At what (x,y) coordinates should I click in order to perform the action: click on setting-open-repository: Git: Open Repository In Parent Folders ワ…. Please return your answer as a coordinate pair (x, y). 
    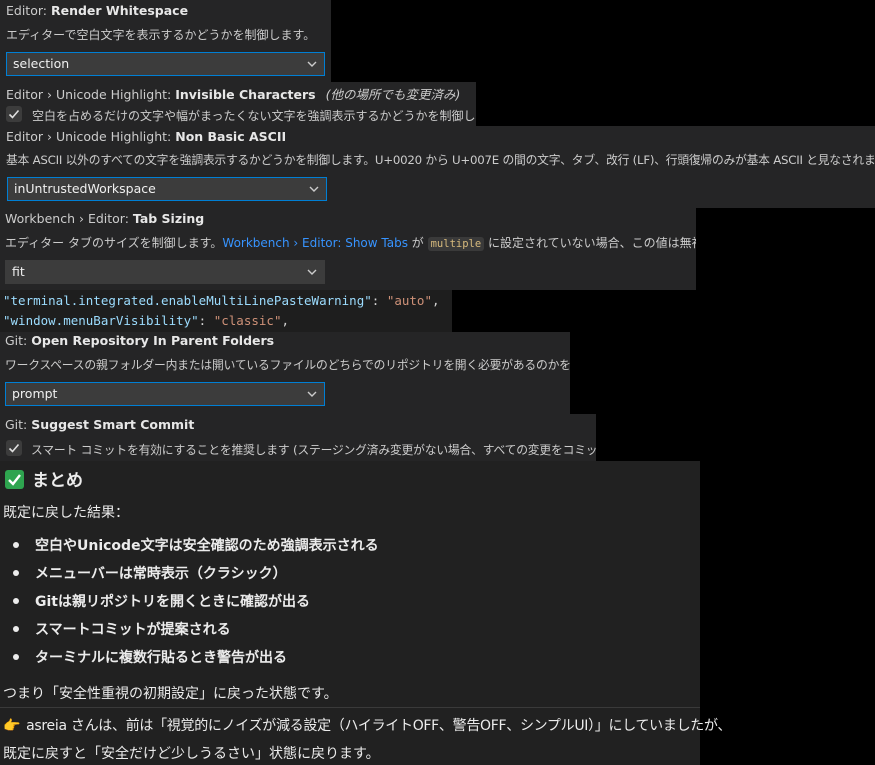
    Looking at the image, I should click on (285, 373).